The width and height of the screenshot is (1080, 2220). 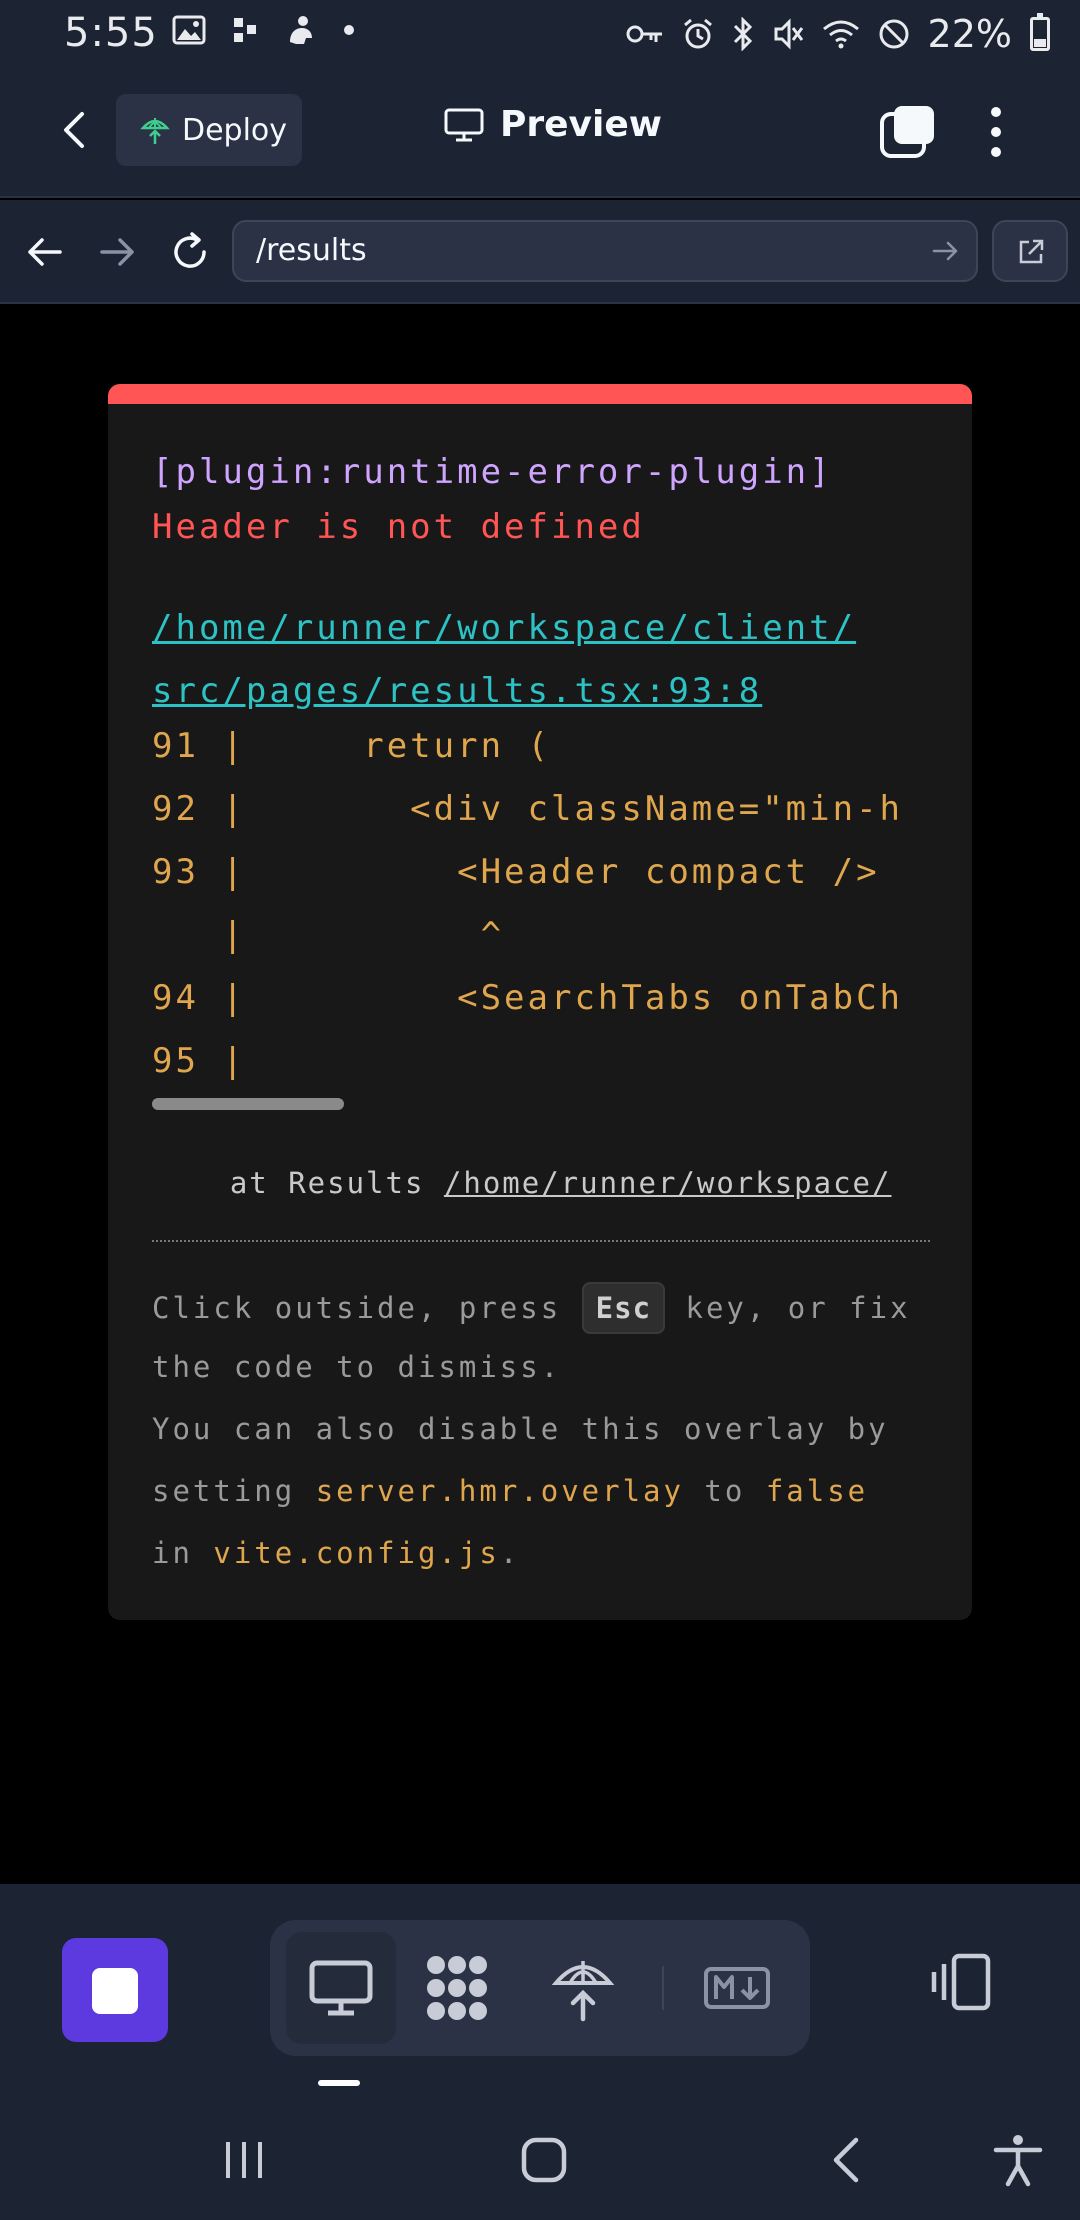 I want to click on code-line: 92 | <div className="min-h, so click(x=528, y=809).